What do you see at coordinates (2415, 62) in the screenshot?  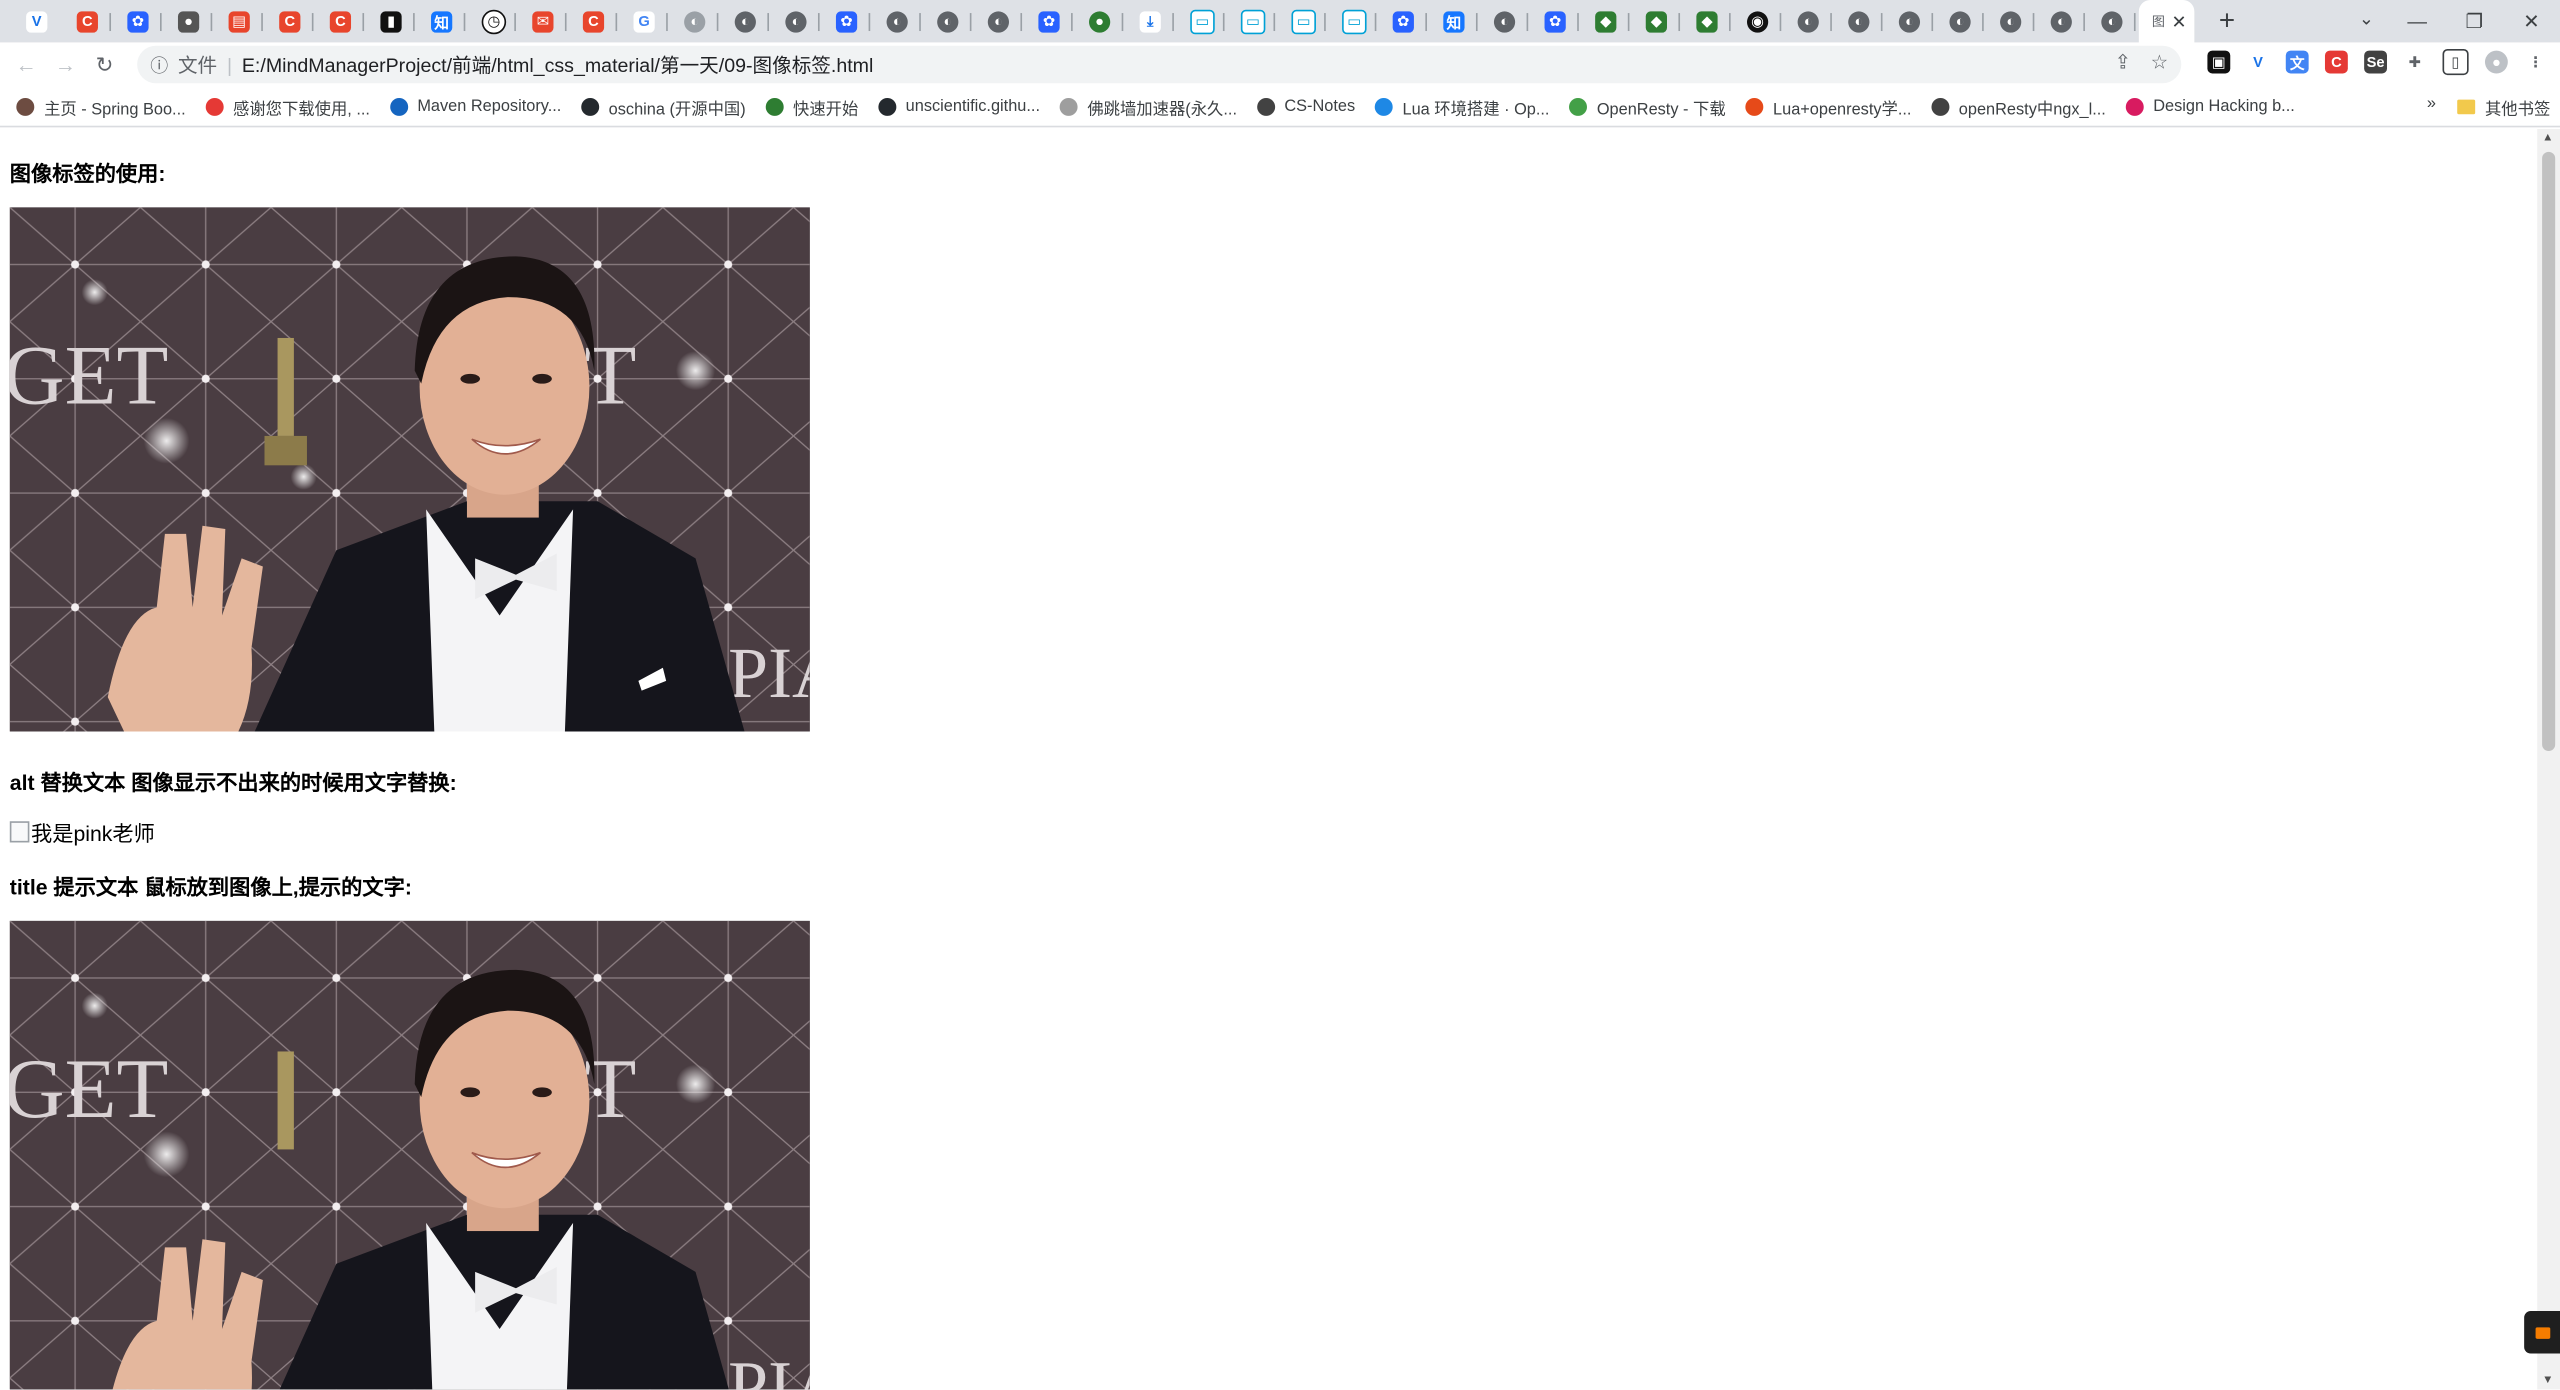 I see `puzzle-icon: ✚` at bounding box center [2415, 62].